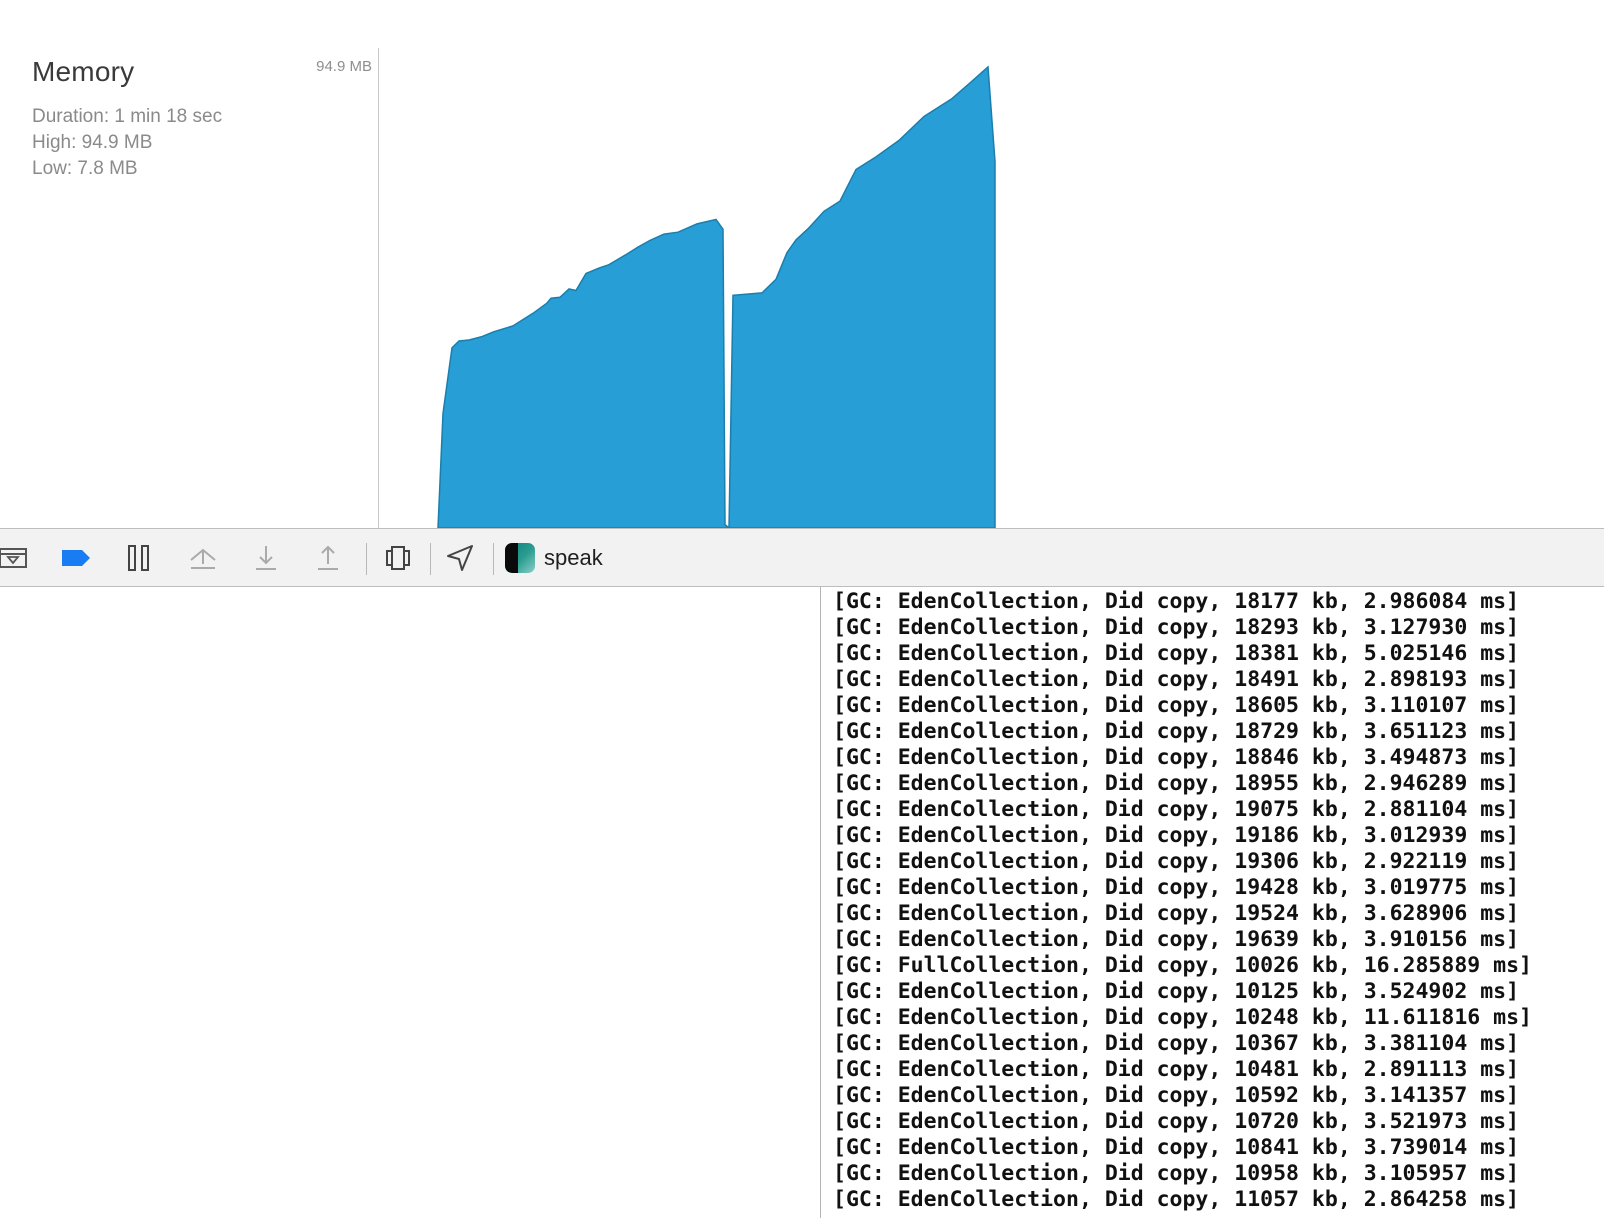 The height and width of the screenshot is (1218, 1604). I want to click on memory-title: Memory, so click(83, 71).